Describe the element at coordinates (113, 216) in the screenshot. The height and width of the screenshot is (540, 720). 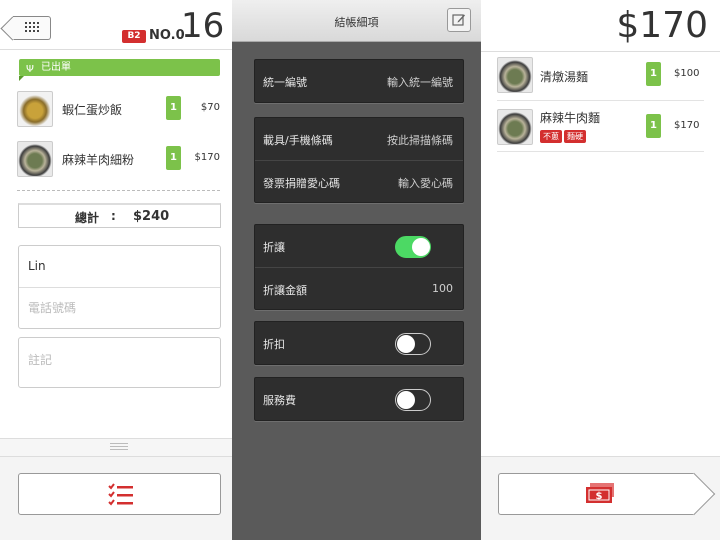
I see `total-colon: :` at that location.